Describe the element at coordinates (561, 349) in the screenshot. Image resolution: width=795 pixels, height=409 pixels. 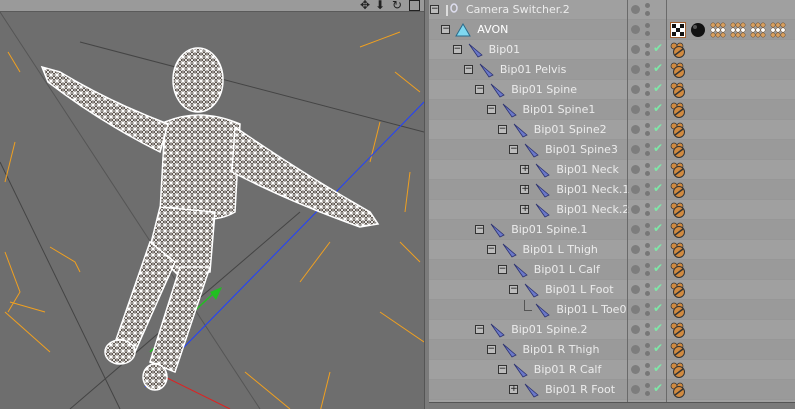
I see `object-name: Bip01 R Thigh` at that location.